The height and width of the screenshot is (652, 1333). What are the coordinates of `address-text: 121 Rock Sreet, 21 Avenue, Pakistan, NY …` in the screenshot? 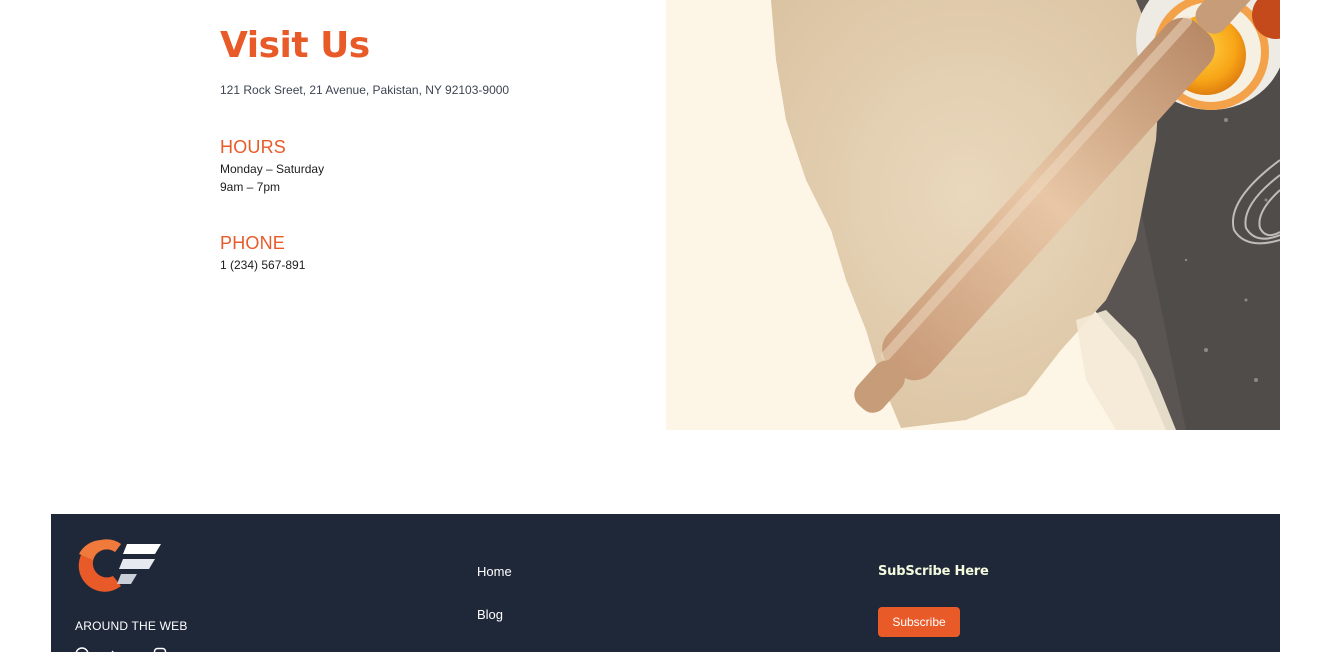 It's located at (365, 90).